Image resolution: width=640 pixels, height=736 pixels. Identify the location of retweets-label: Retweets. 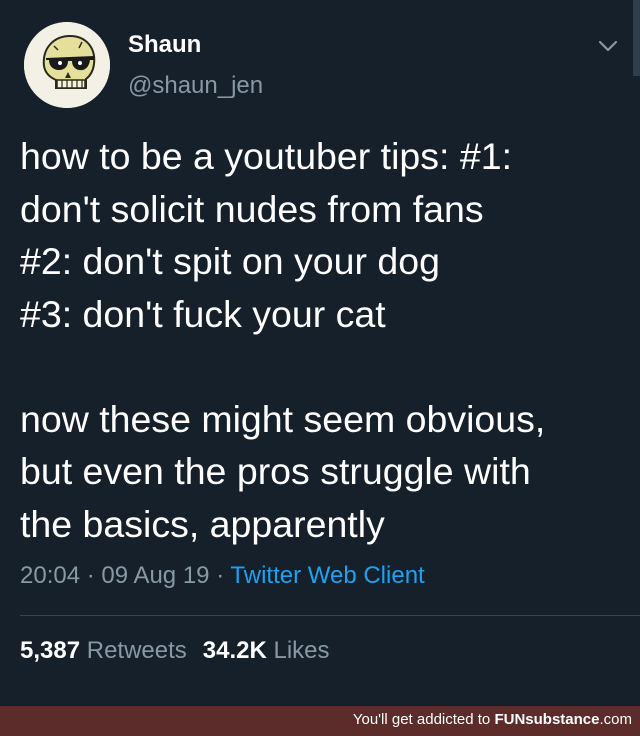
(136, 650).